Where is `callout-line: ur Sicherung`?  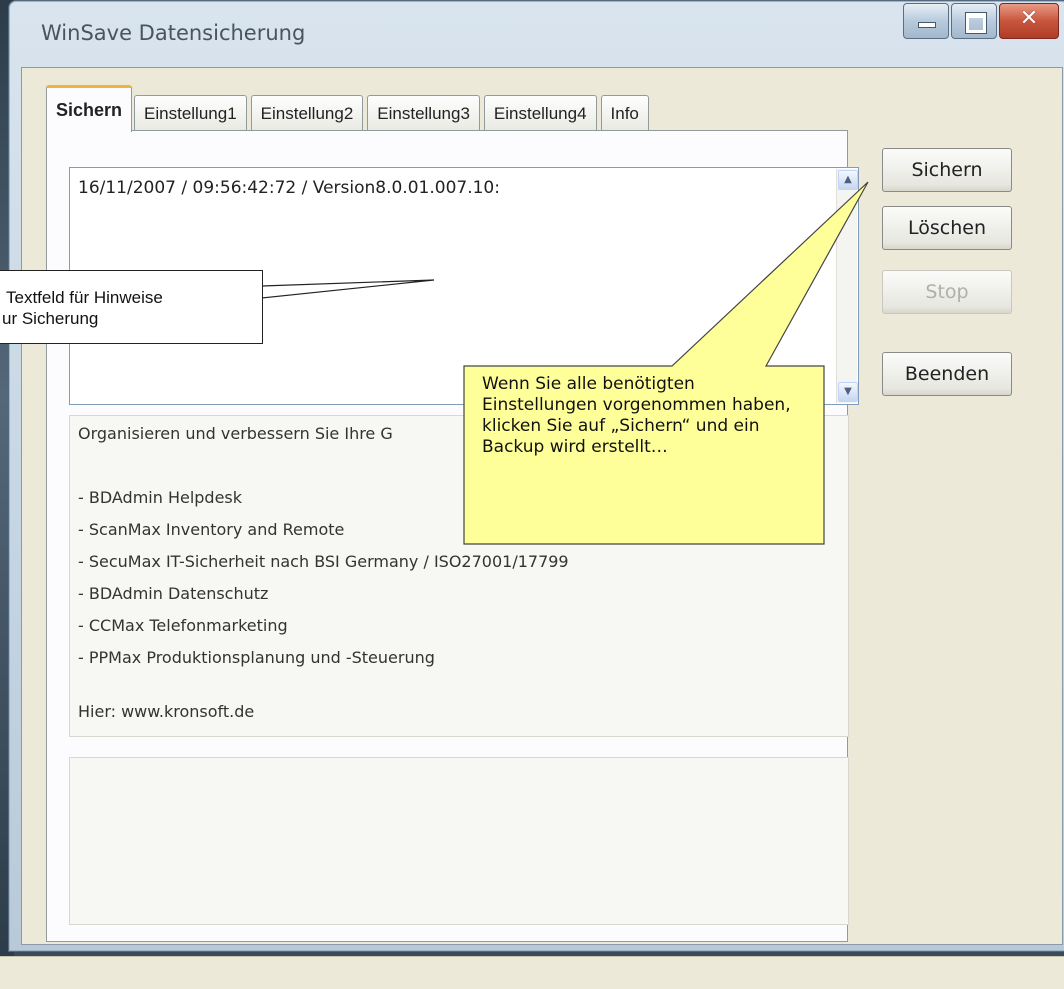 callout-line: ur Sicherung is located at coordinates (50, 318).